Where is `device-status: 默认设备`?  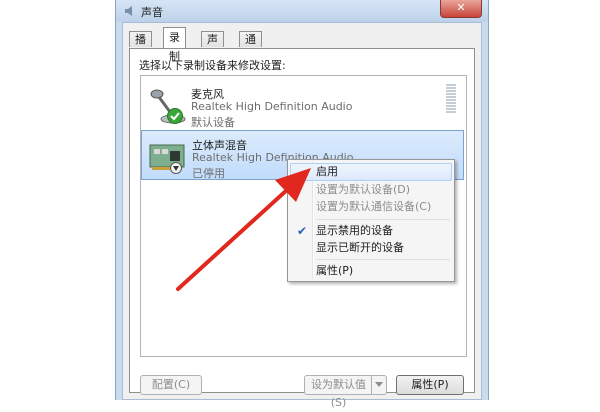 device-status: 默认设备 is located at coordinates (213, 122).